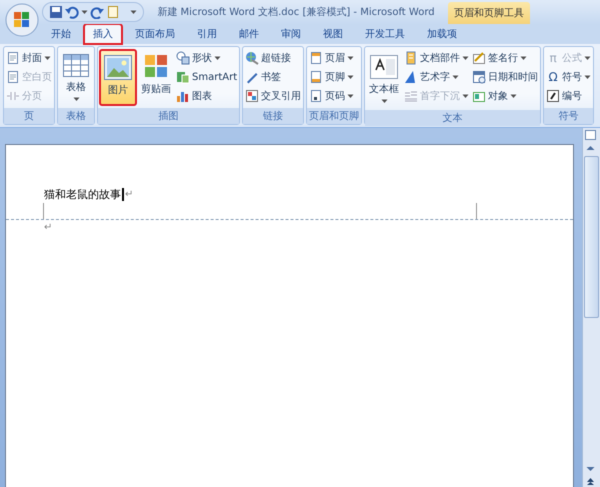  I want to click on new-document-icon, so click(113, 12).